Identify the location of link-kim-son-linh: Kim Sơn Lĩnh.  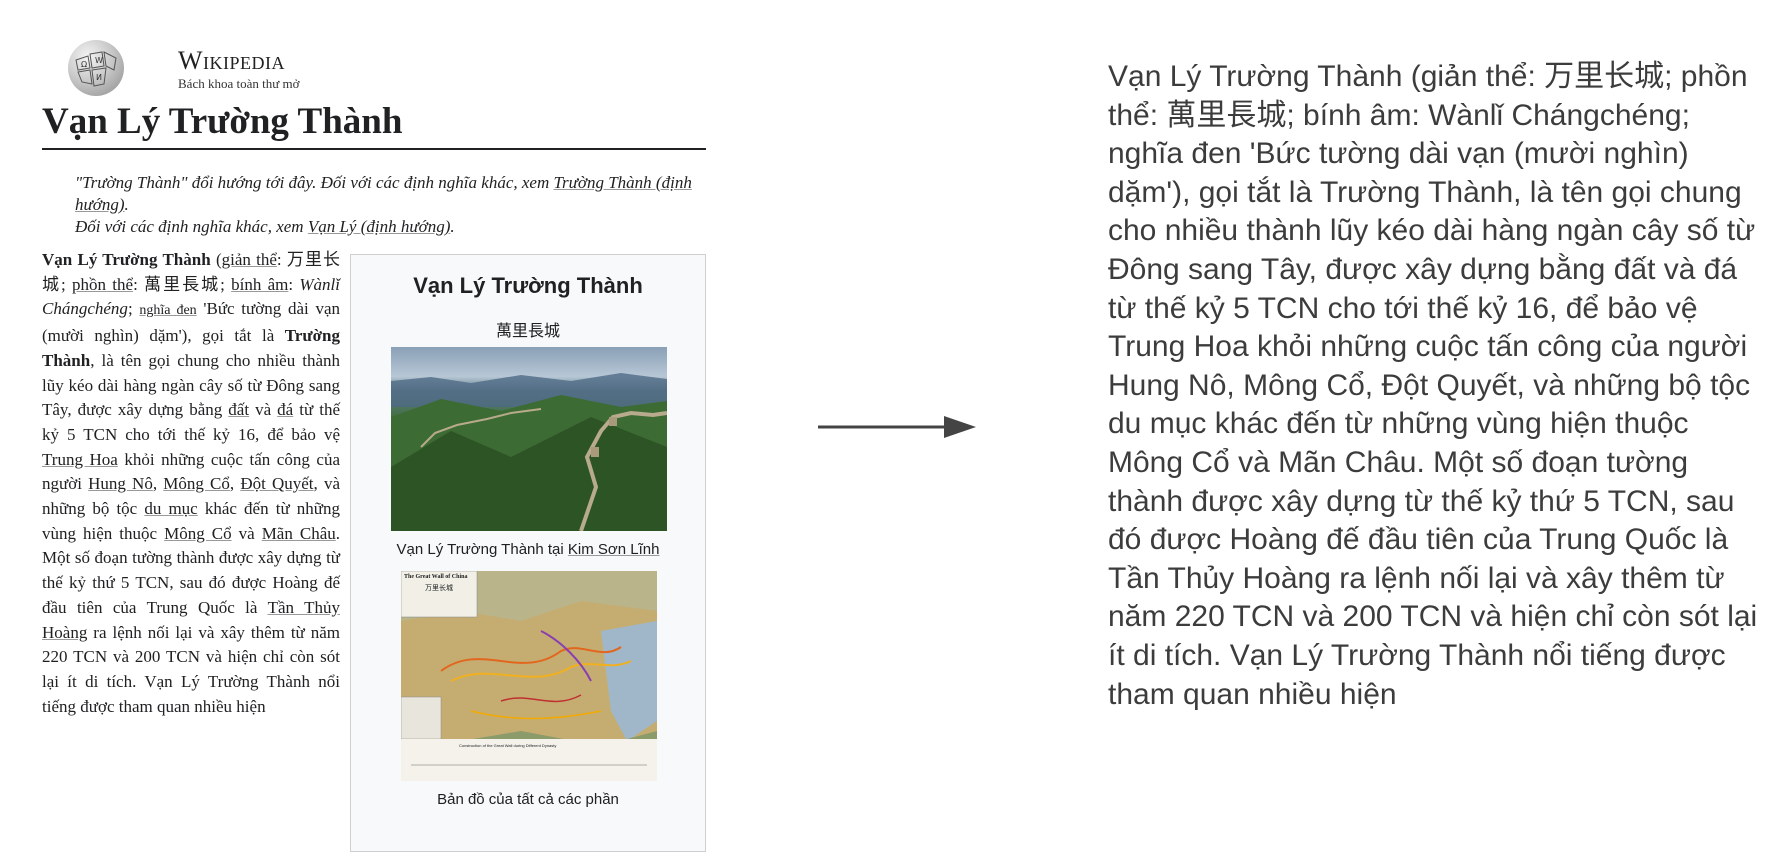
(614, 549).